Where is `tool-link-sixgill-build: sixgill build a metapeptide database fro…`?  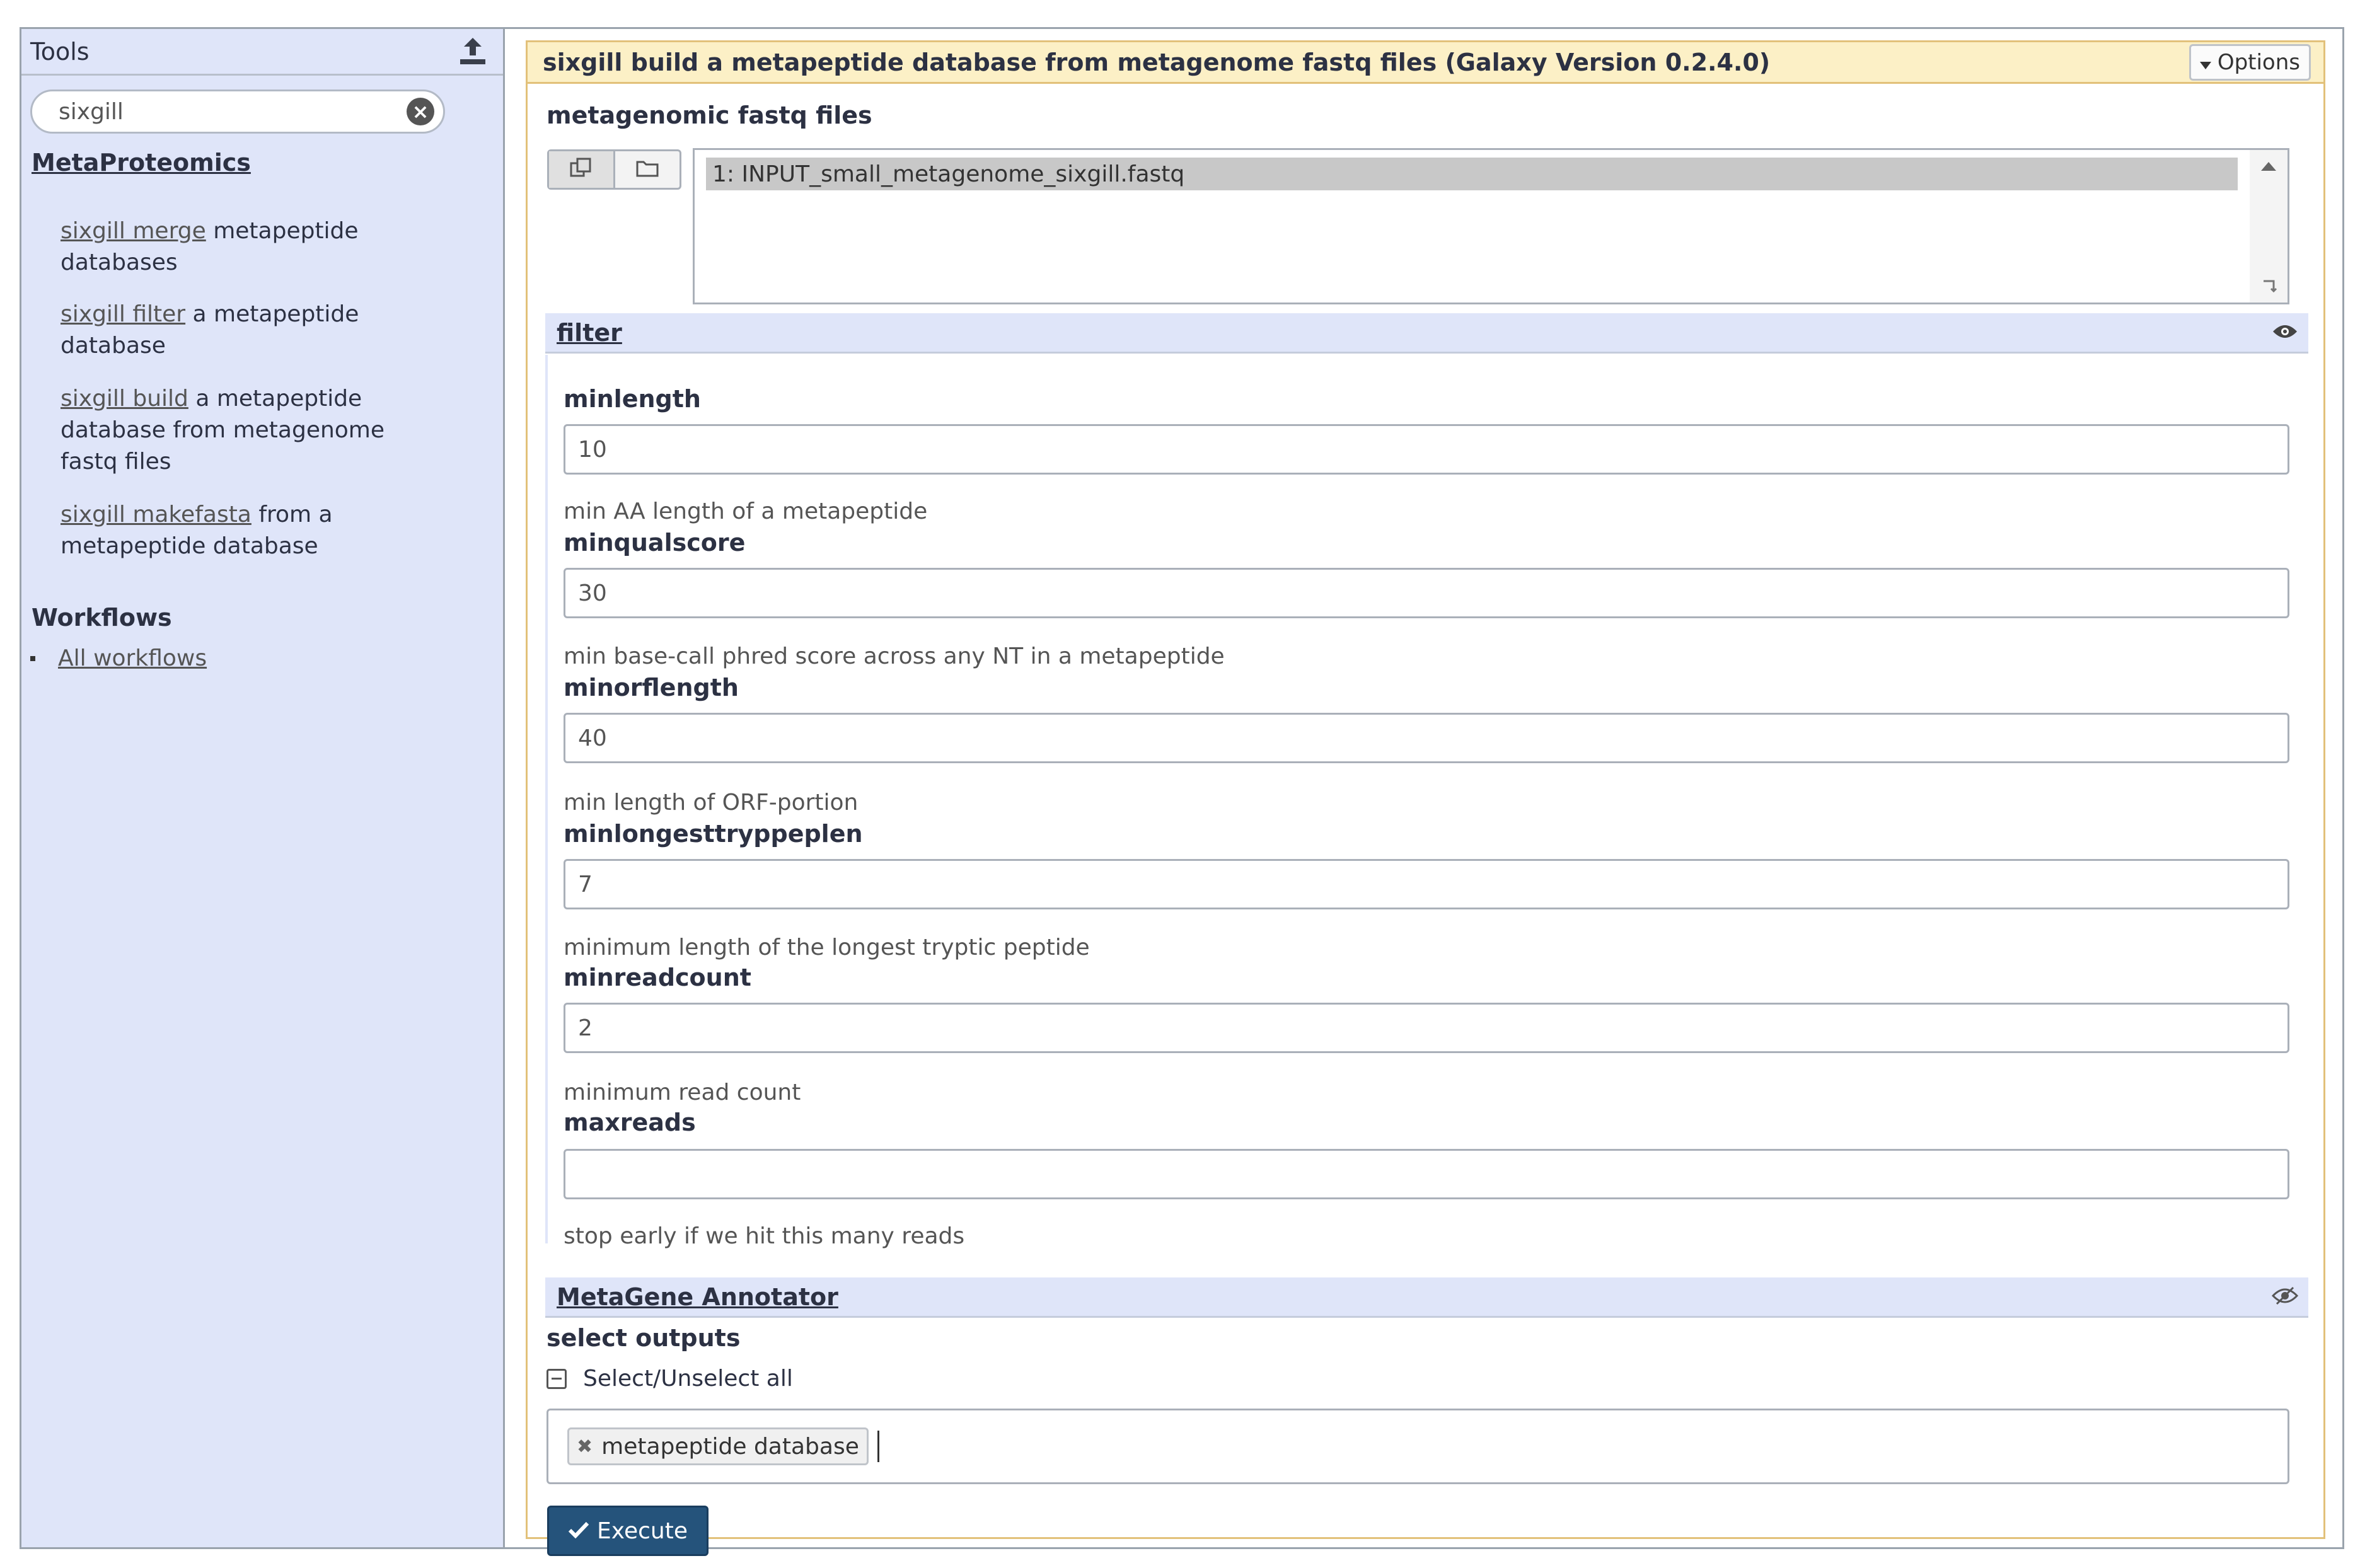 tool-link-sixgill-build: sixgill build a metapeptide database fro… is located at coordinates (250, 431).